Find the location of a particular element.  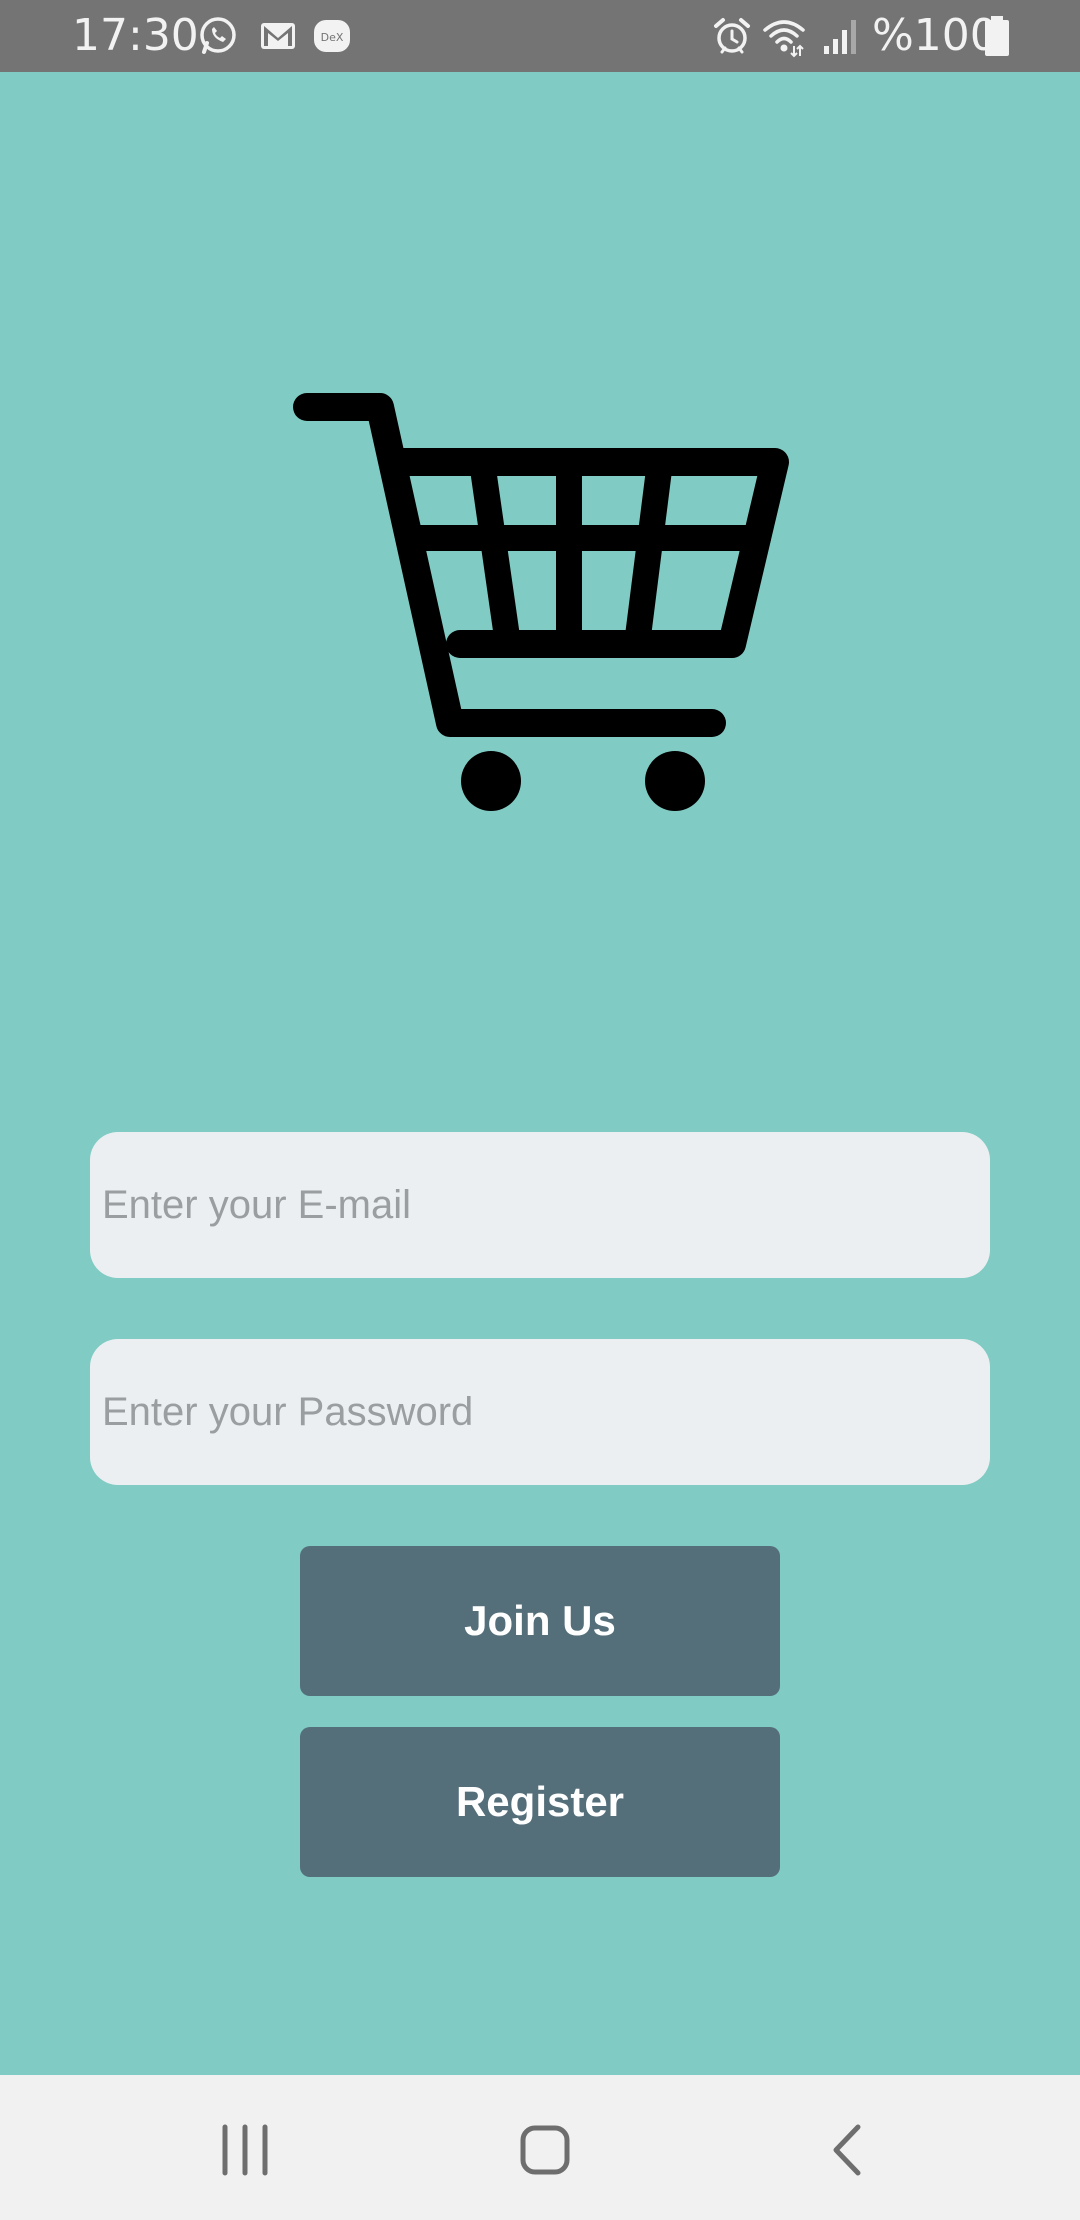

alarm-icon is located at coordinates (732, 36).